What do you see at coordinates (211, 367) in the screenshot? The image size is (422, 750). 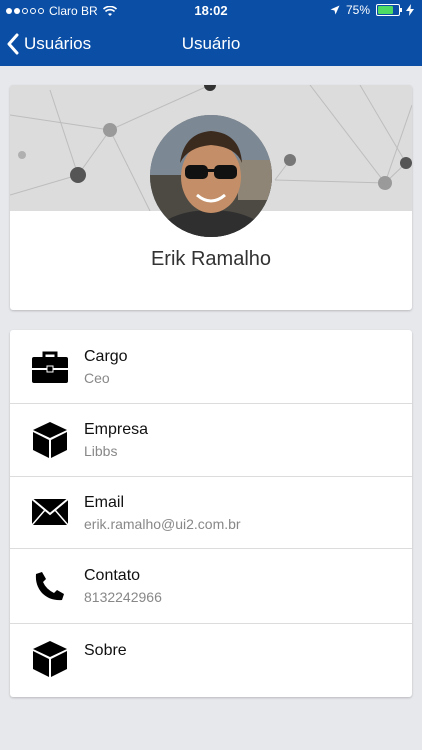 I see `list-item-cargo: Cargo Ceo` at bounding box center [211, 367].